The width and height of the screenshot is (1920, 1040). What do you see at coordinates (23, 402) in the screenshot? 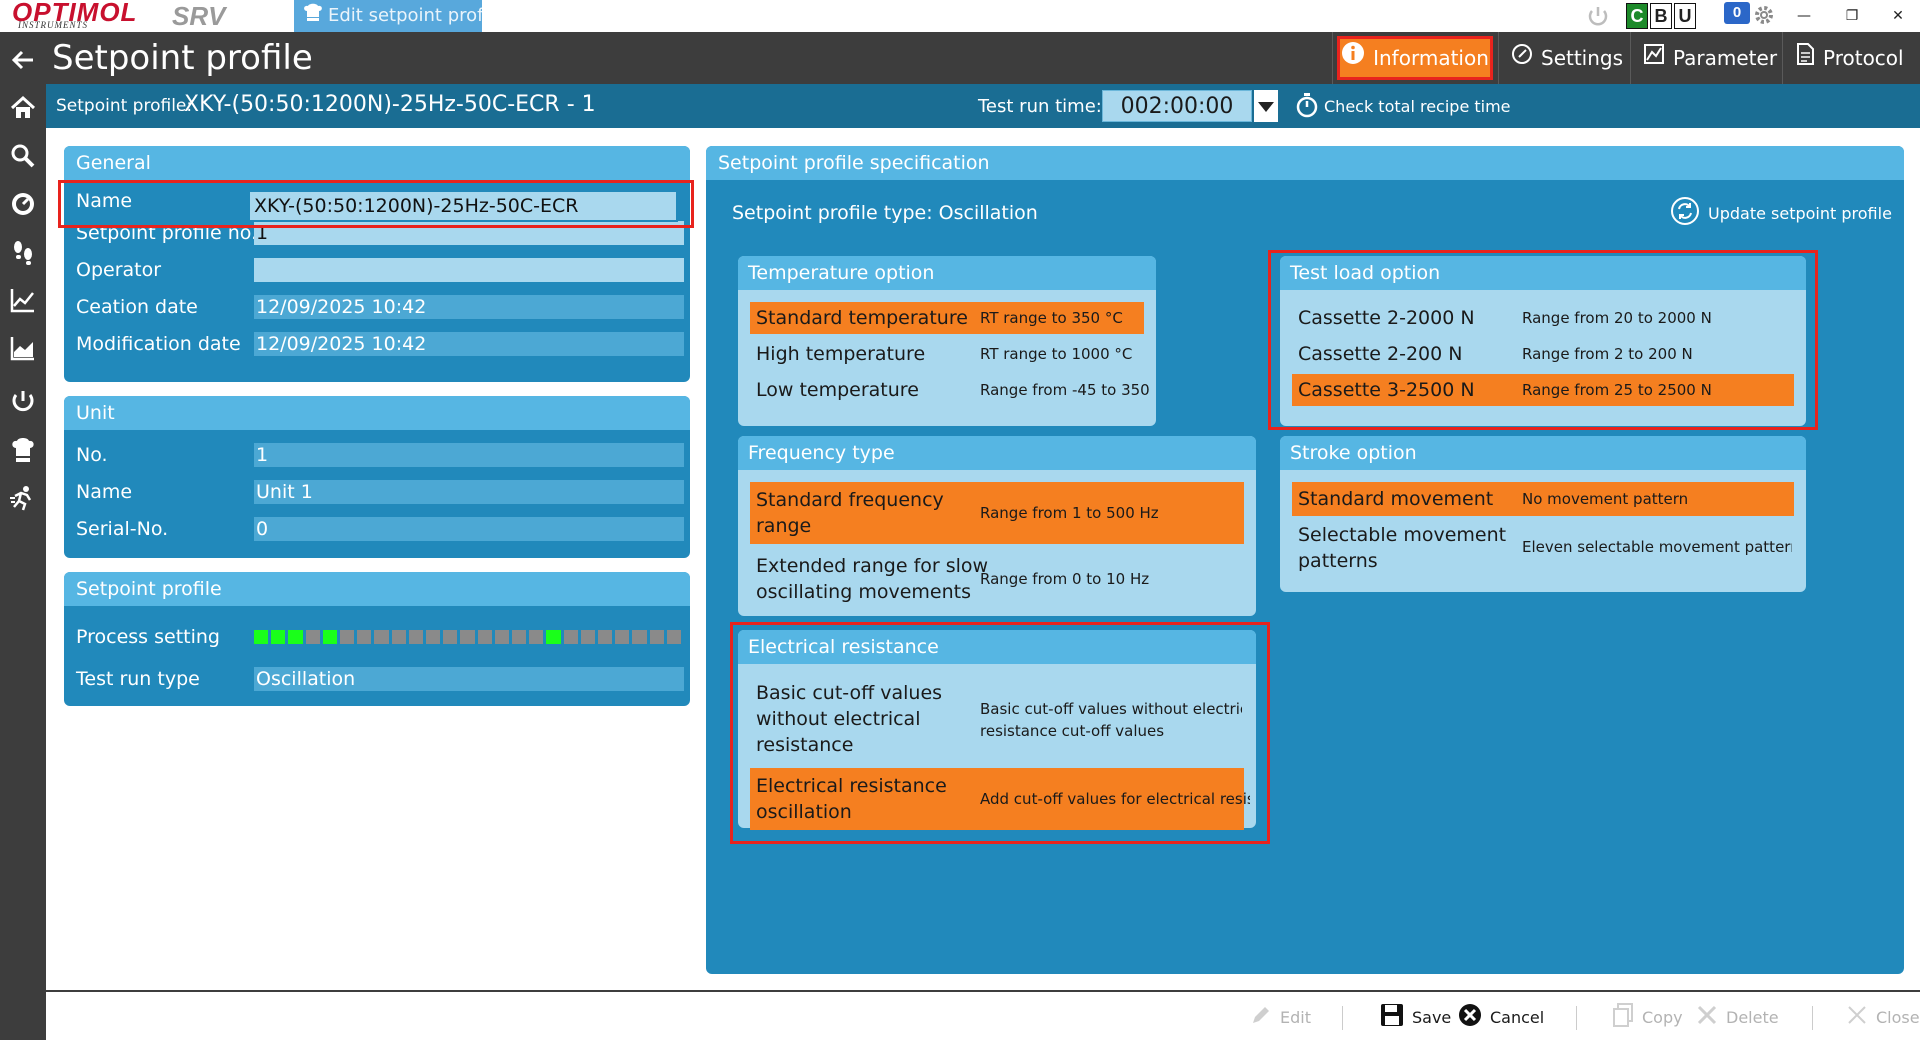
I see `power-icon` at bounding box center [23, 402].